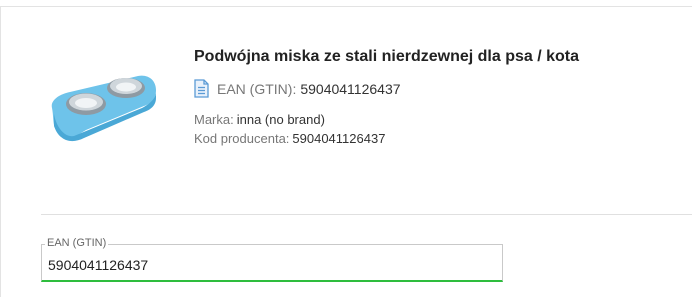 Image resolution: width=692 pixels, height=297 pixels. I want to click on brand-value: inna (no brand), so click(280, 119).